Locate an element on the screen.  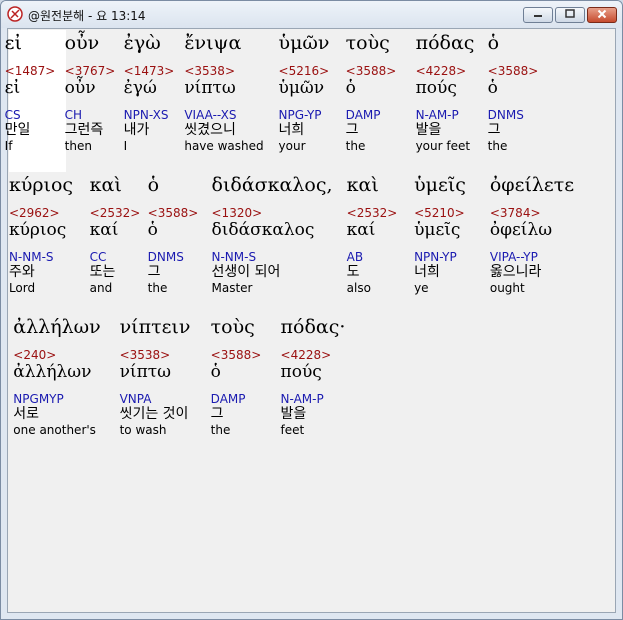
word-block: καὶ <2532> καί CC 또는 and is located at coordinates (115, 235).